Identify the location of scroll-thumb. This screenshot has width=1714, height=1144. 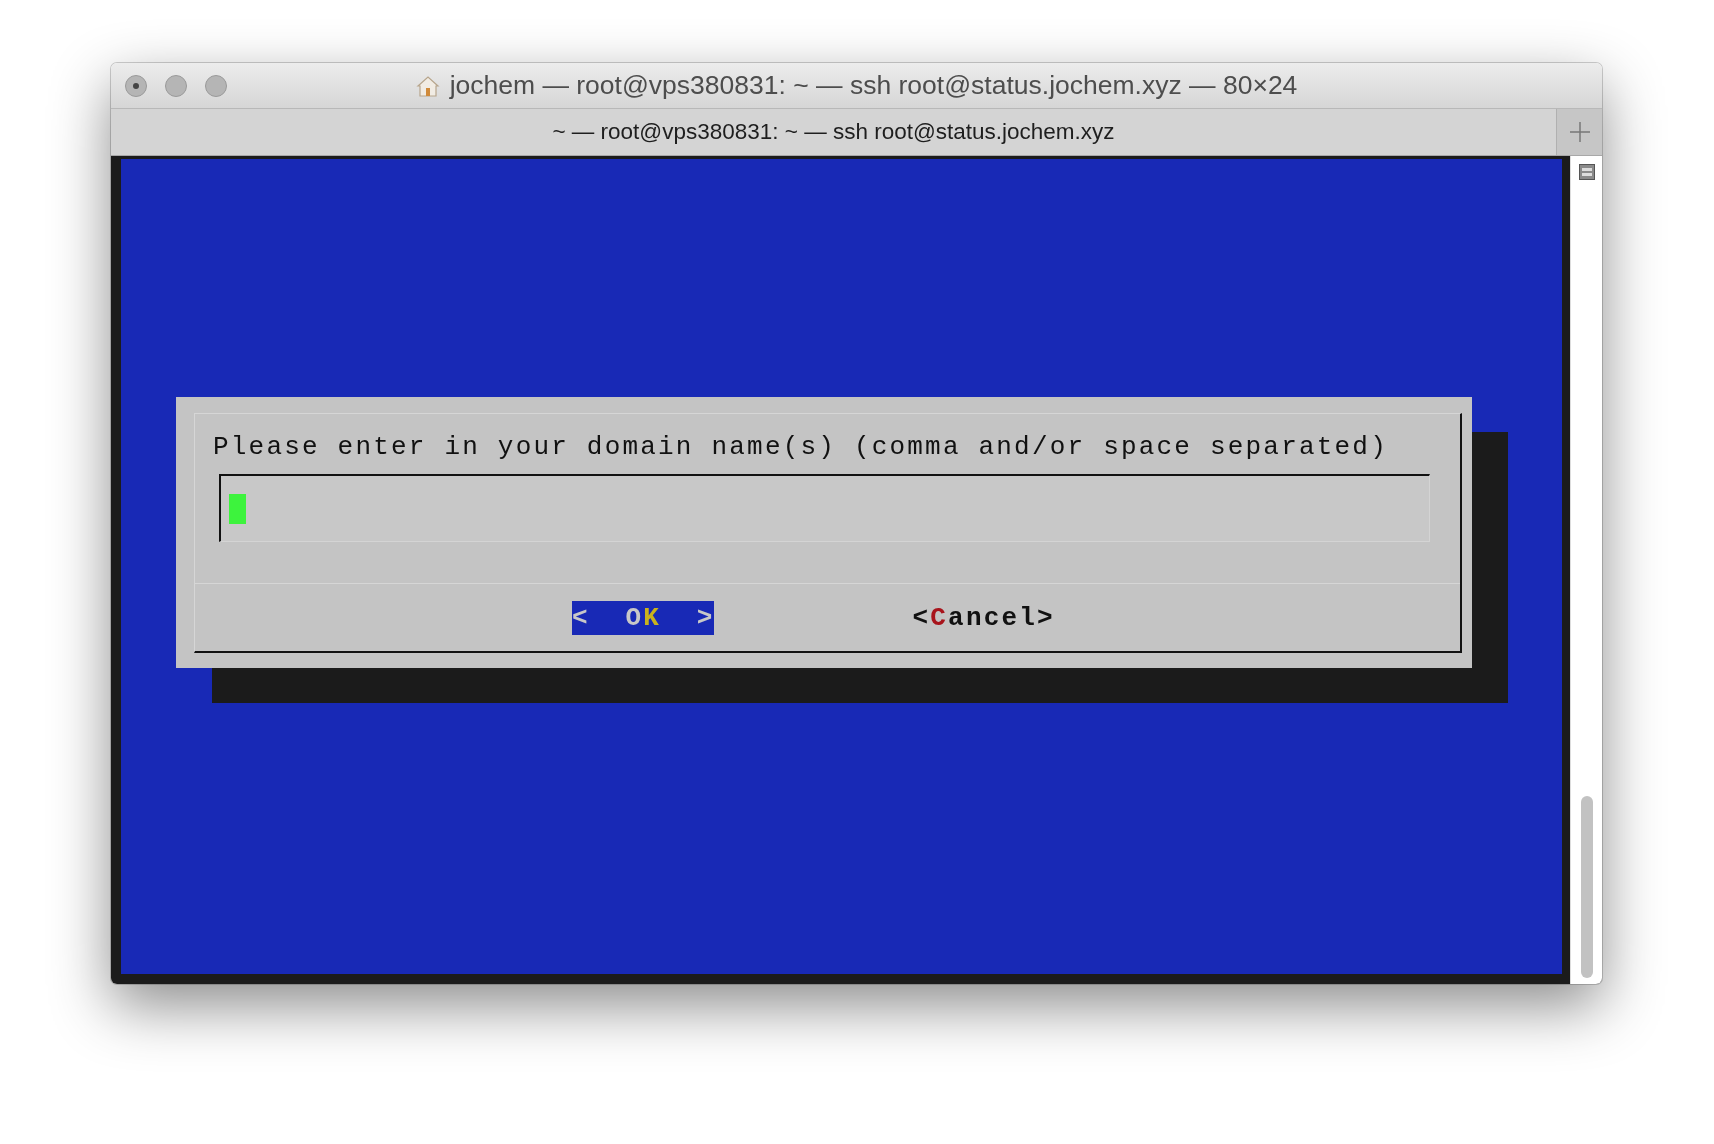
(1586, 887).